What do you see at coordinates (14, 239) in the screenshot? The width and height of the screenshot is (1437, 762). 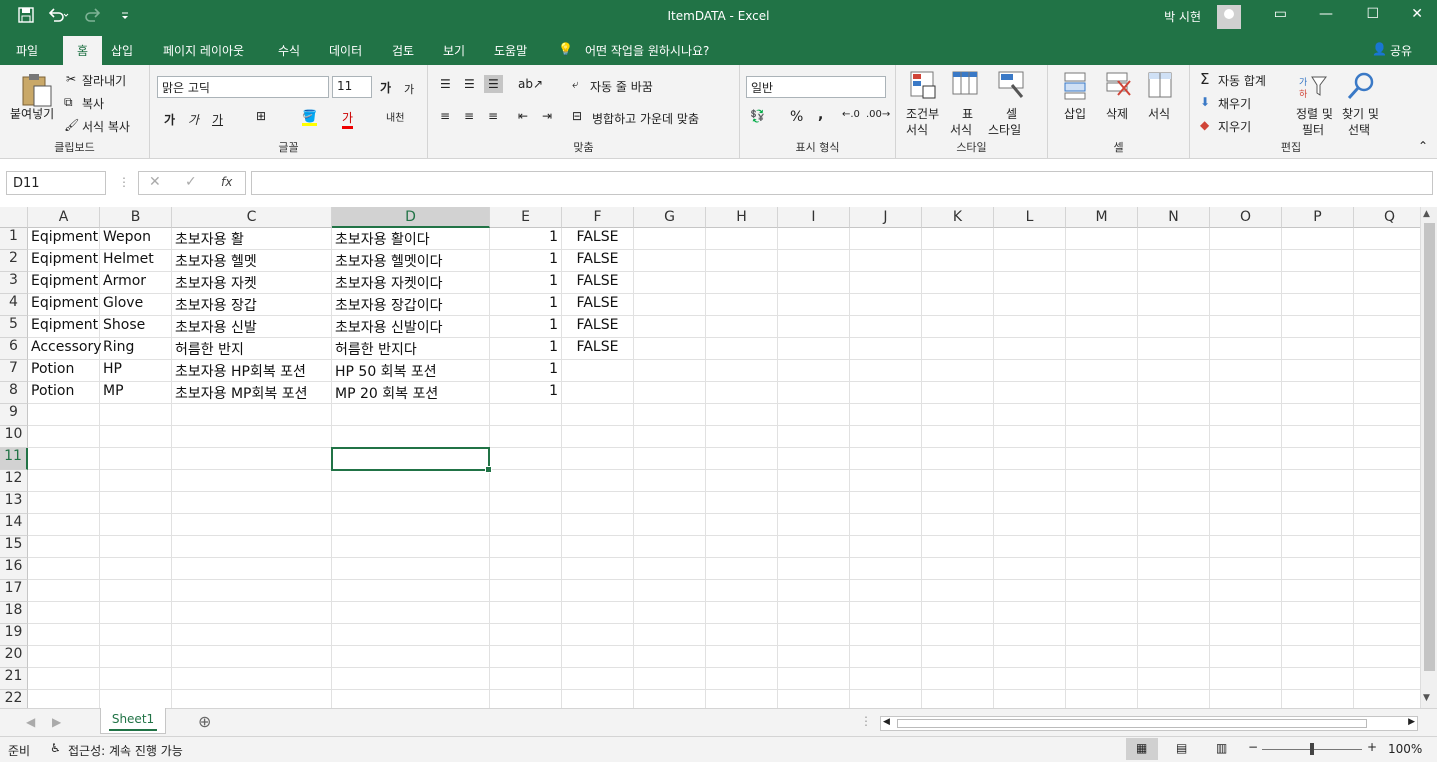 I see `row-header: 1` at bounding box center [14, 239].